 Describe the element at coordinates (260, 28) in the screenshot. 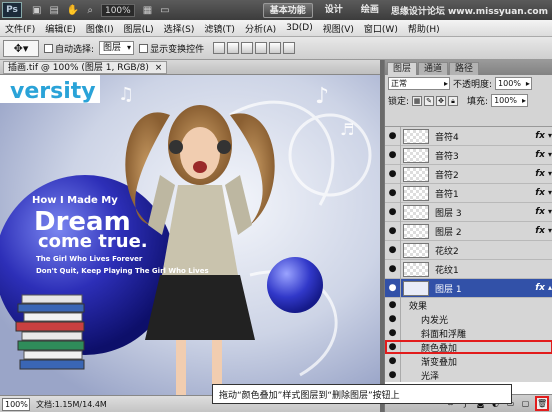

I see `menu-analysis: 分析(A)` at that location.